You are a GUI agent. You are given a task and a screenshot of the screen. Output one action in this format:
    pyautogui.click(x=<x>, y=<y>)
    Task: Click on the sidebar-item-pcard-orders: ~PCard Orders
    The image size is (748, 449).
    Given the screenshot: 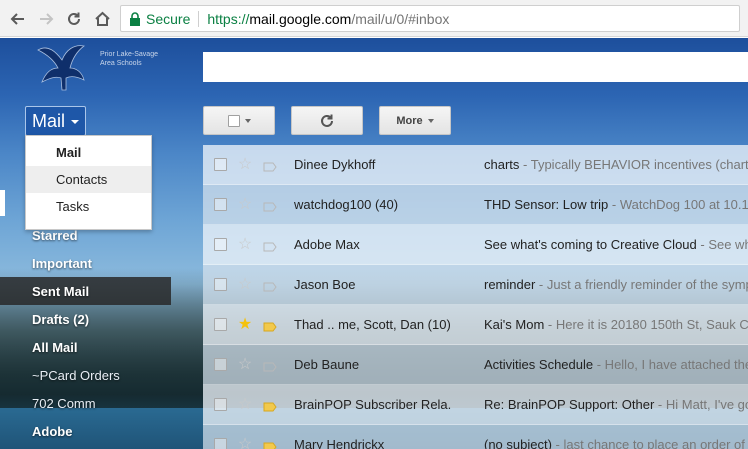 What is the action you would take?
    pyautogui.click(x=101, y=375)
    